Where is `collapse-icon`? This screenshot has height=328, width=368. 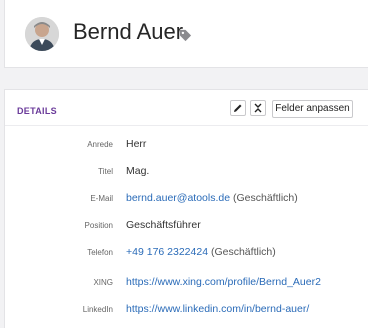
collapse-icon is located at coordinates (258, 108).